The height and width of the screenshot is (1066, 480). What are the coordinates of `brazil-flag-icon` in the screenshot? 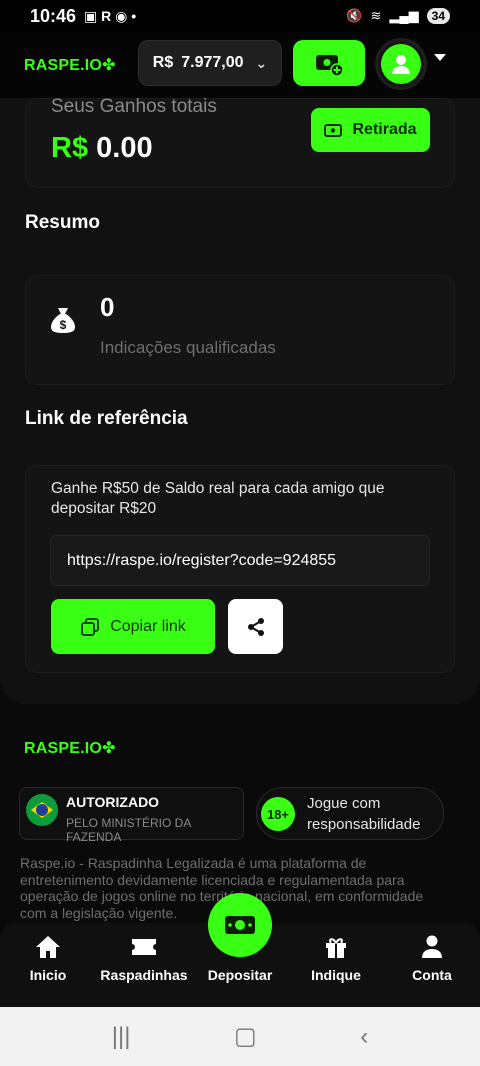 It's located at (42, 810).